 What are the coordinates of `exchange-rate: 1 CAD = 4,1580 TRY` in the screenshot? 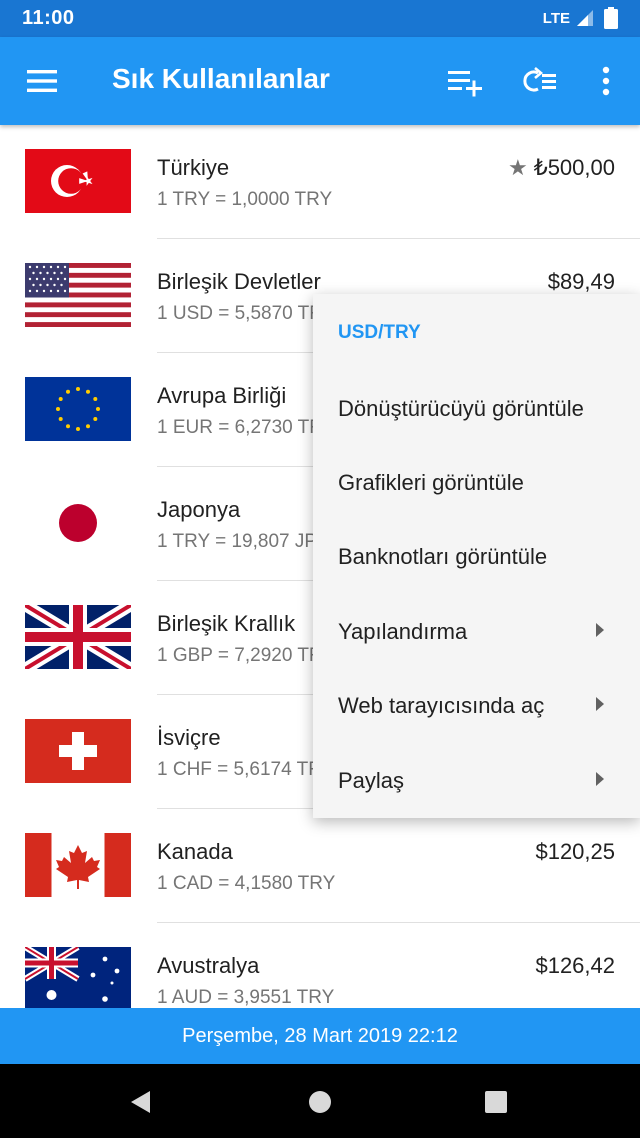 It's located at (246, 883).